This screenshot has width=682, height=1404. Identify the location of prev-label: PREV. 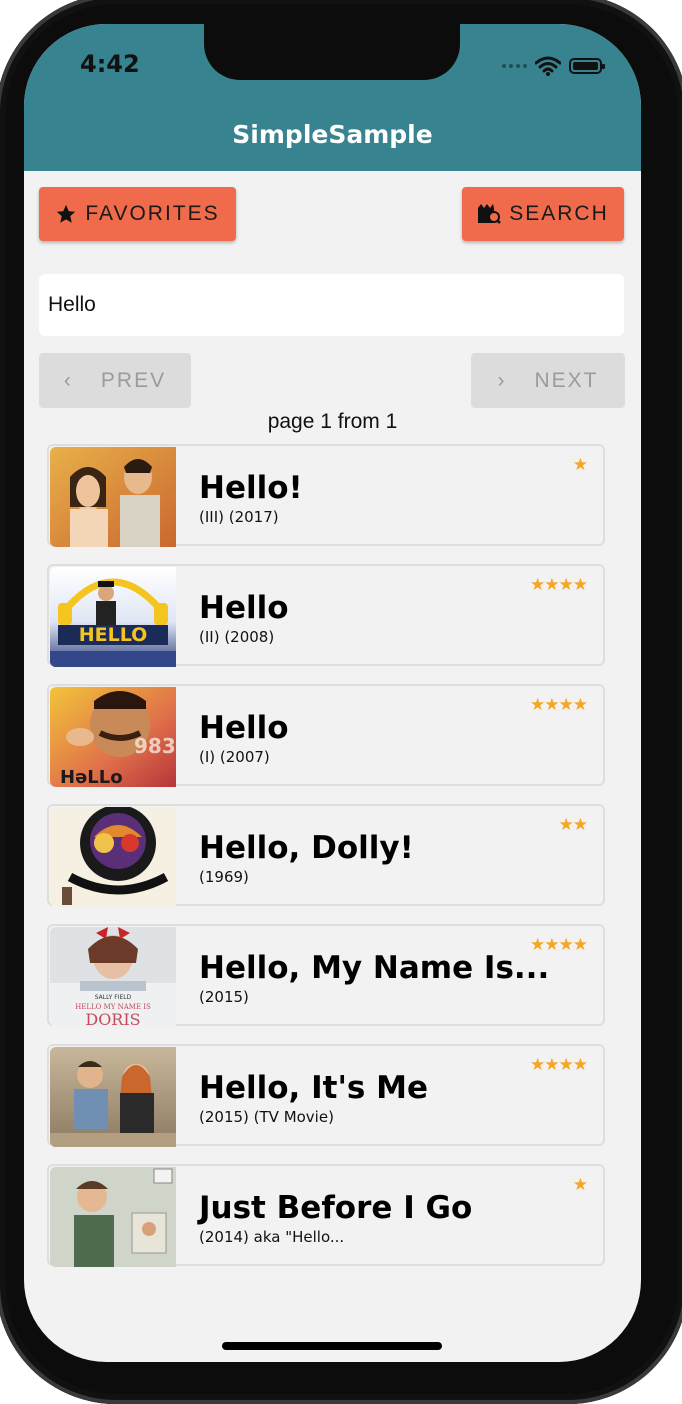
(133, 380).